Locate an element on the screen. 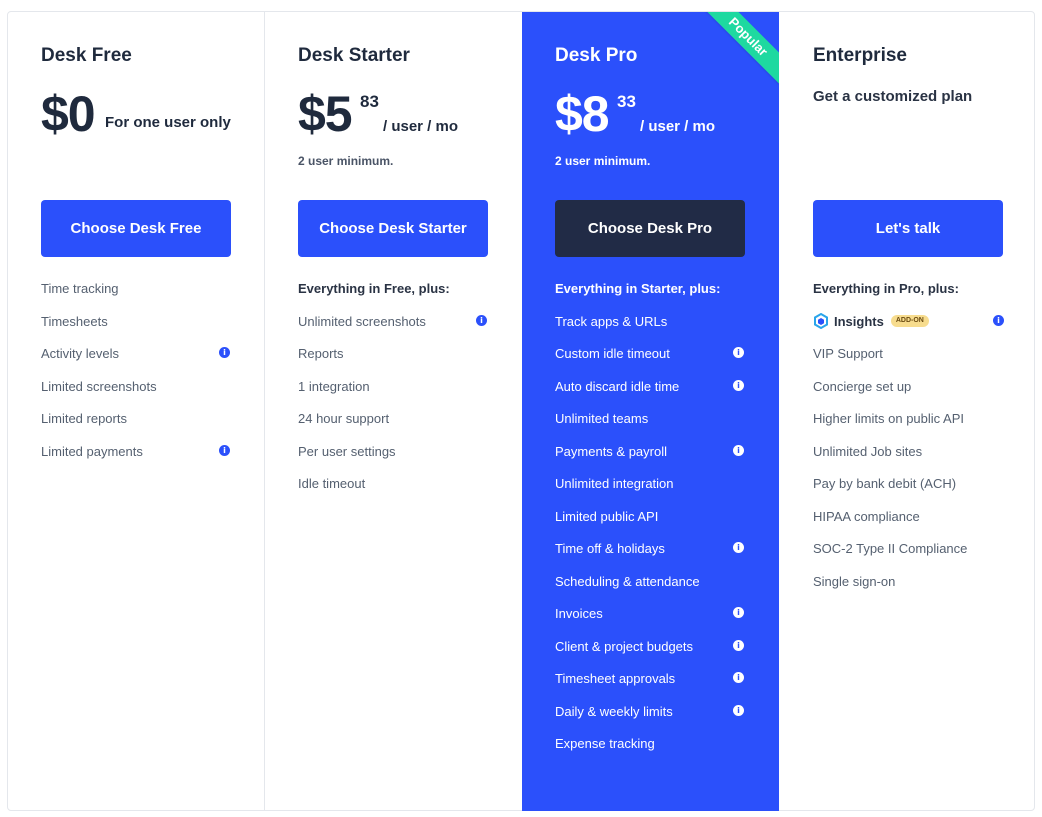 The width and height of the screenshot is (1042, 817). feature-item: Invoices i is located at coordinates (652, 621).